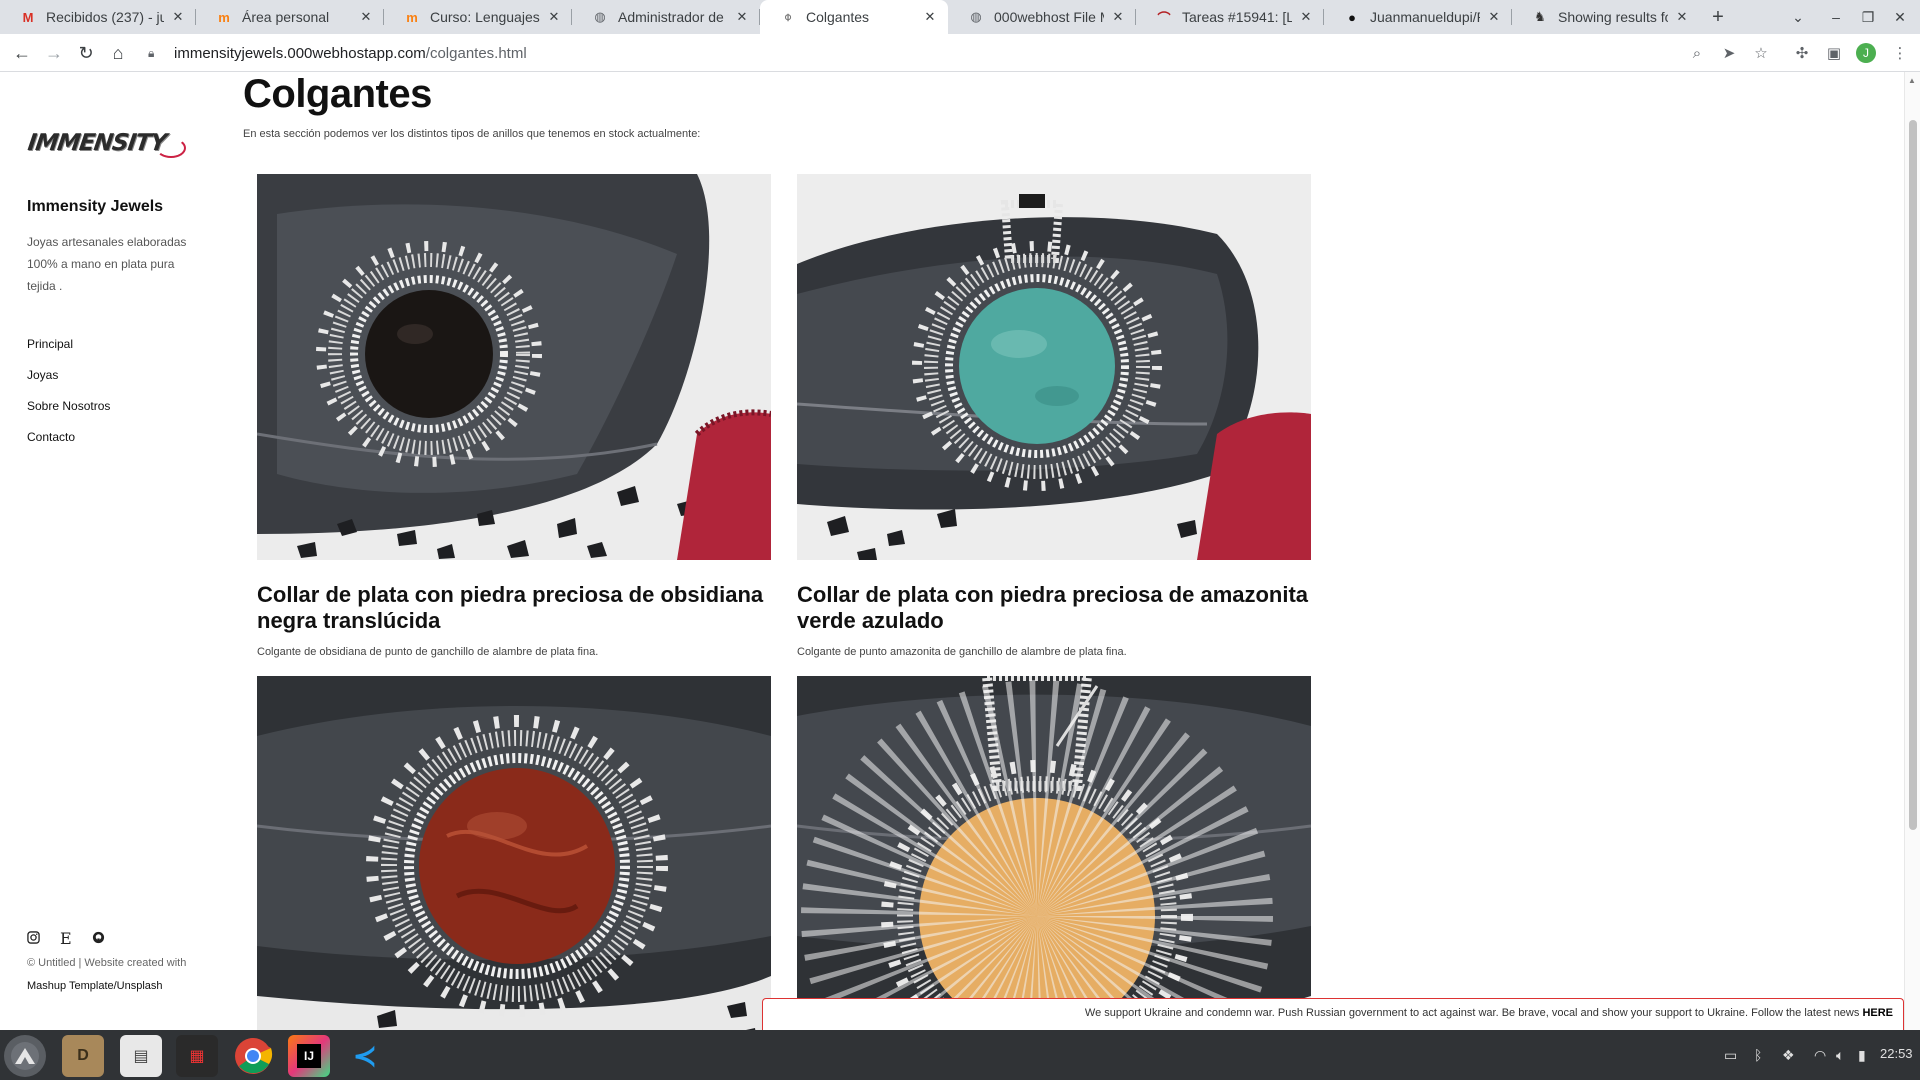 This screenshot has height=1080, width=1920. I want to click on address-host: immensityjewels.000webhostapp.com, so click(300, 53).